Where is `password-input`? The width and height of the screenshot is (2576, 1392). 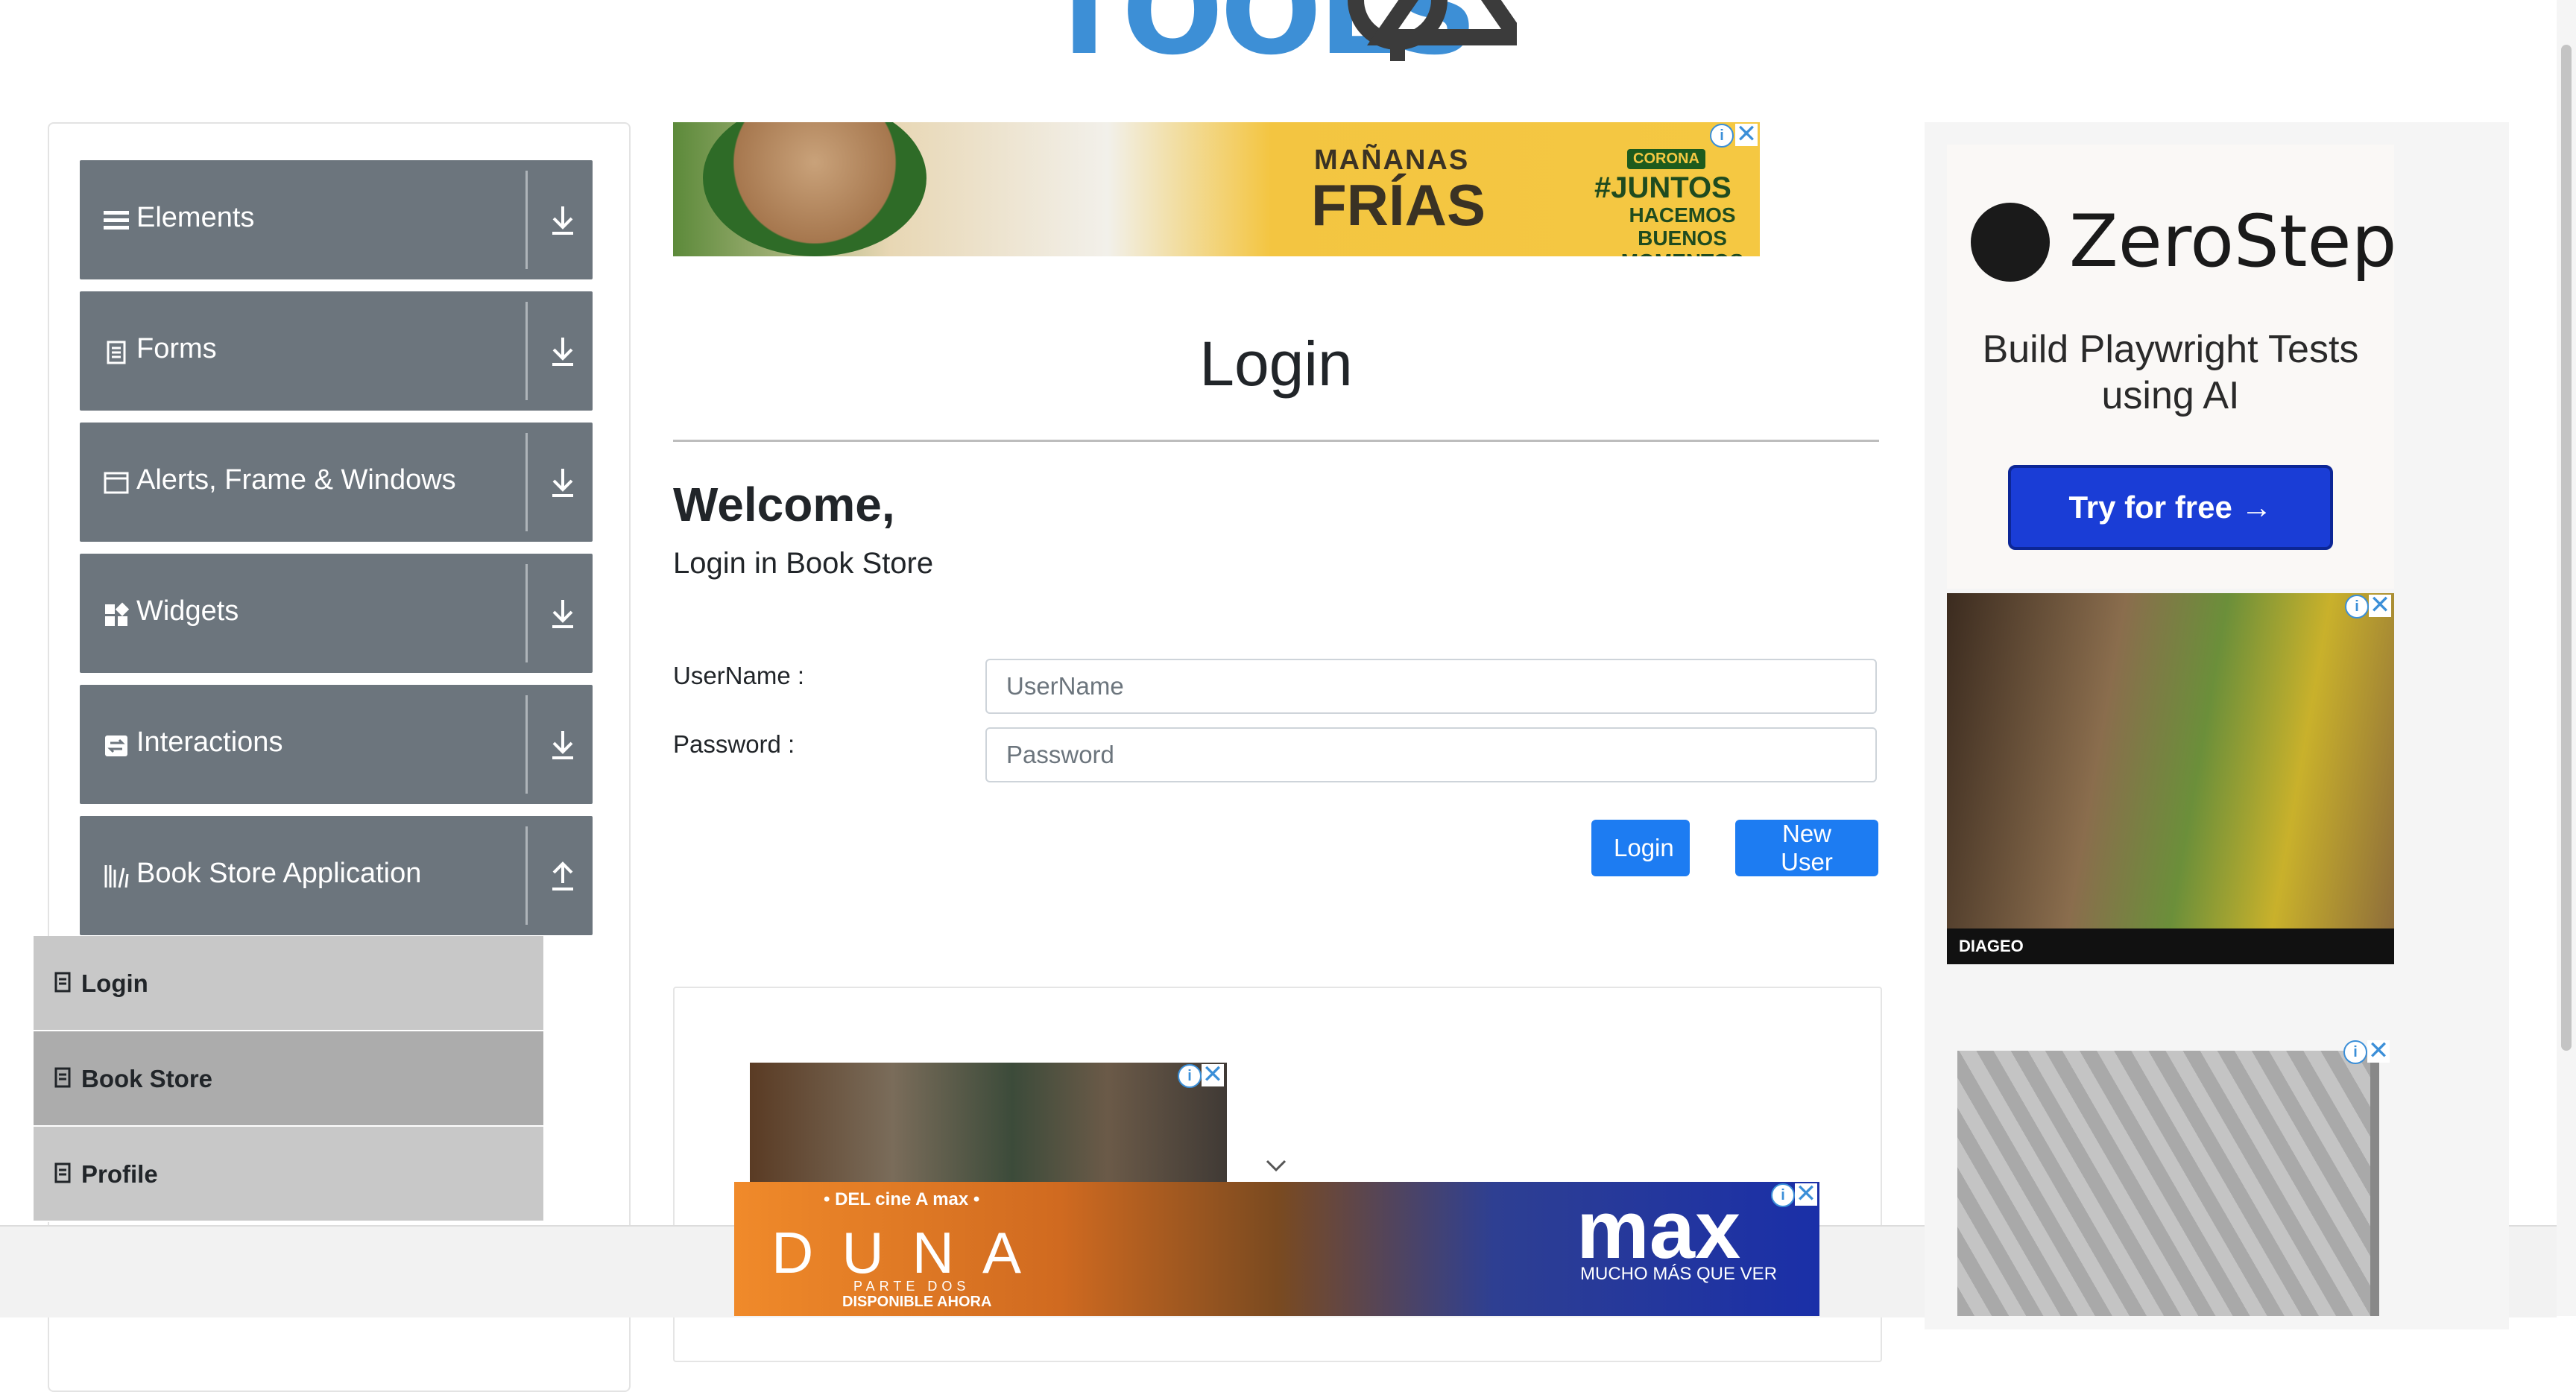
password-input is located at coordinates (1431, 754).